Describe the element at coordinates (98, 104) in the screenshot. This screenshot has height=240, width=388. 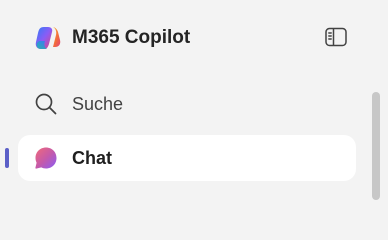
I see `nav-item-search-label: Suche` at that location.